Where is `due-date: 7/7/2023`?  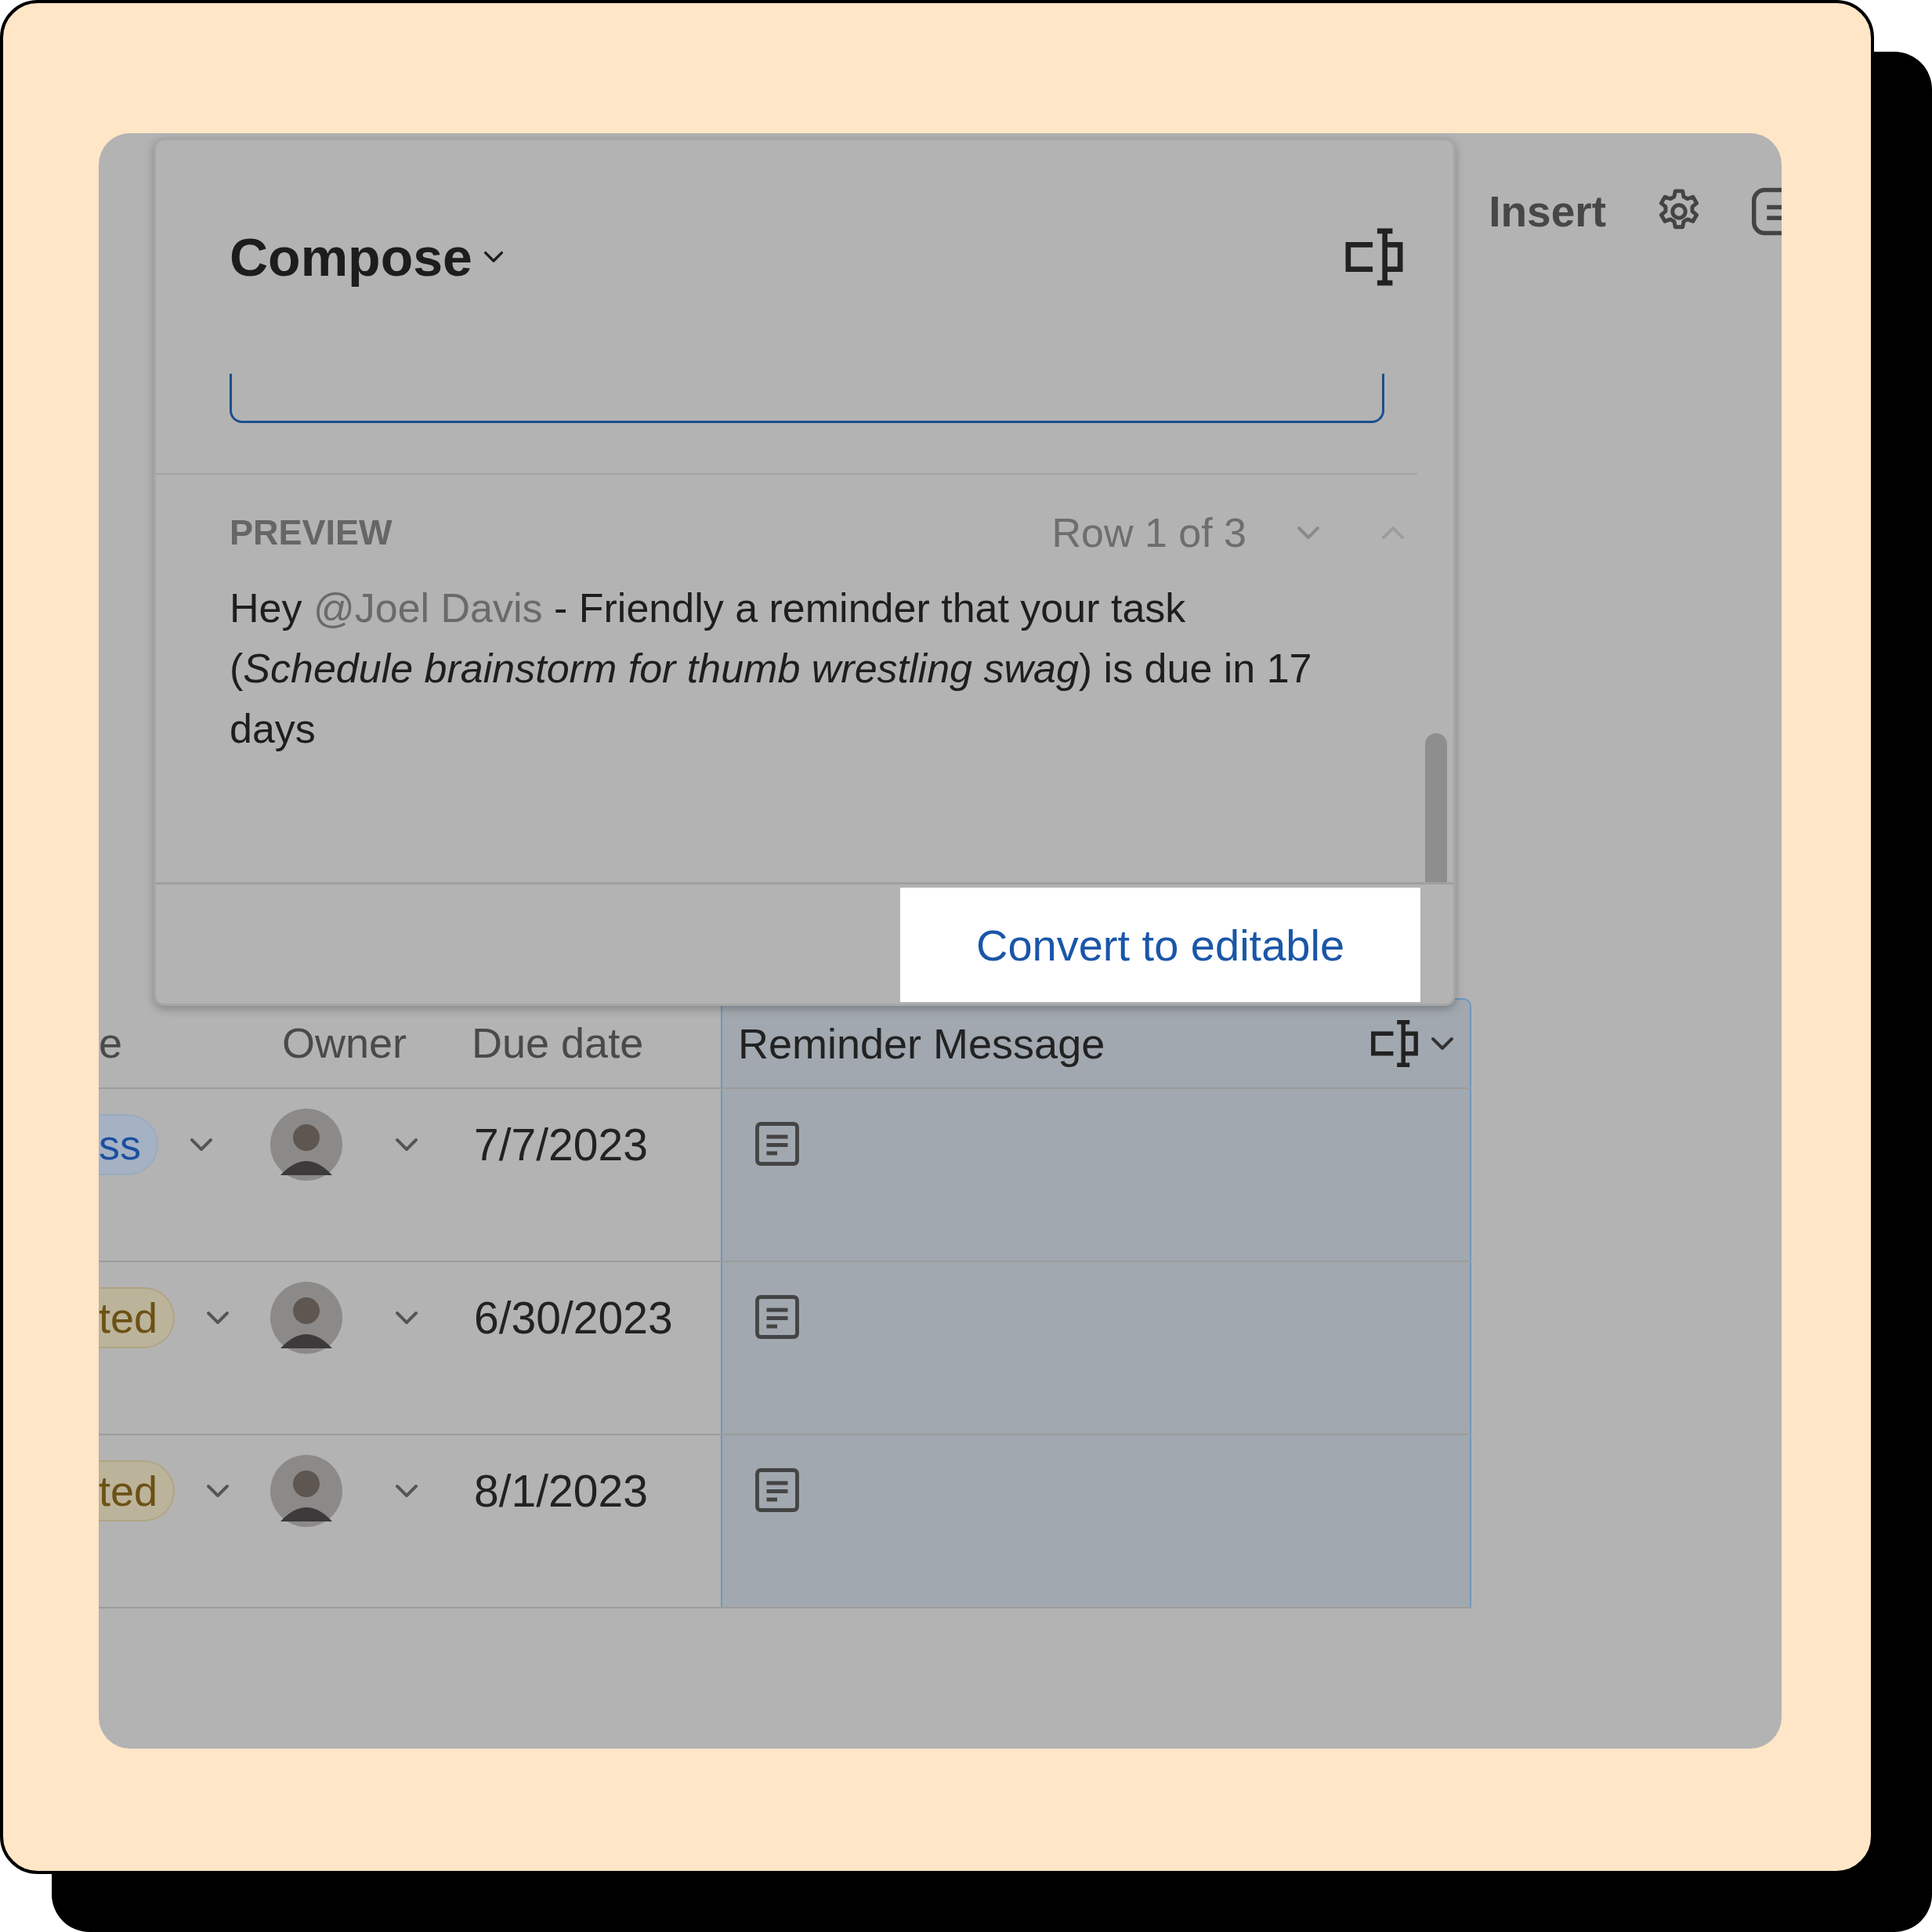 due-date: 7/7/2023 is located at coordinates (560, 1145).